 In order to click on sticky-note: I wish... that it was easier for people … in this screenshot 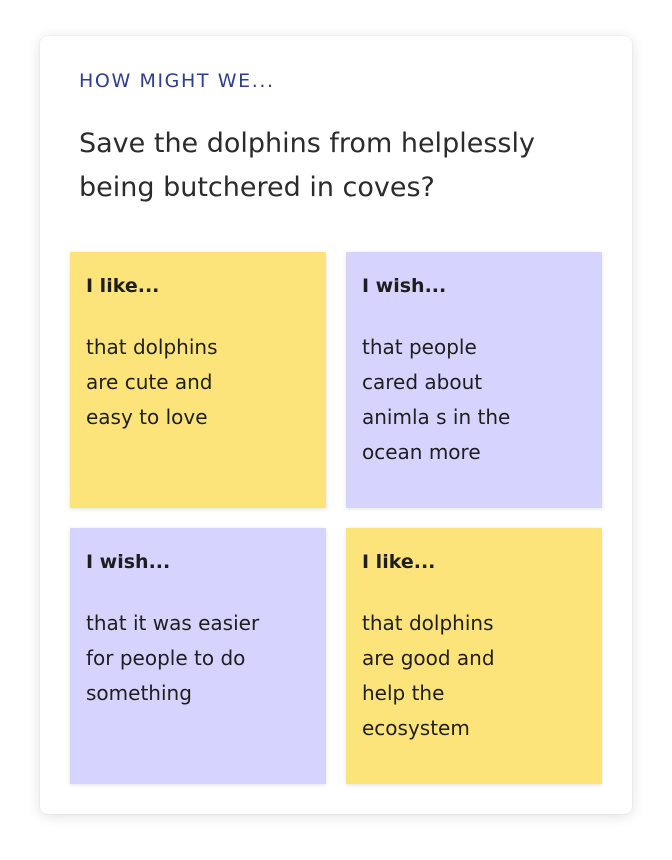, I will do `click(198, 656)`.